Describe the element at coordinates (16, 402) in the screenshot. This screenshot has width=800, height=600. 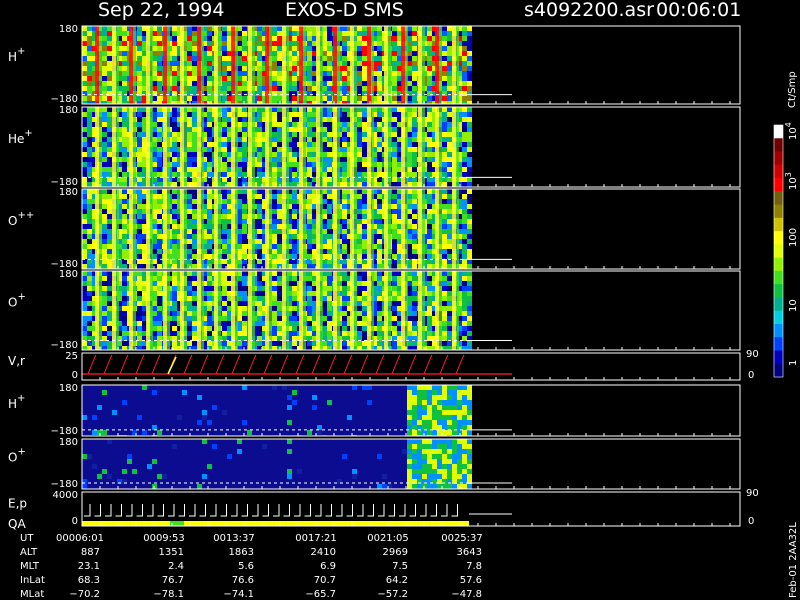
I see `panel-label-h-plus-2: H+` at that location.